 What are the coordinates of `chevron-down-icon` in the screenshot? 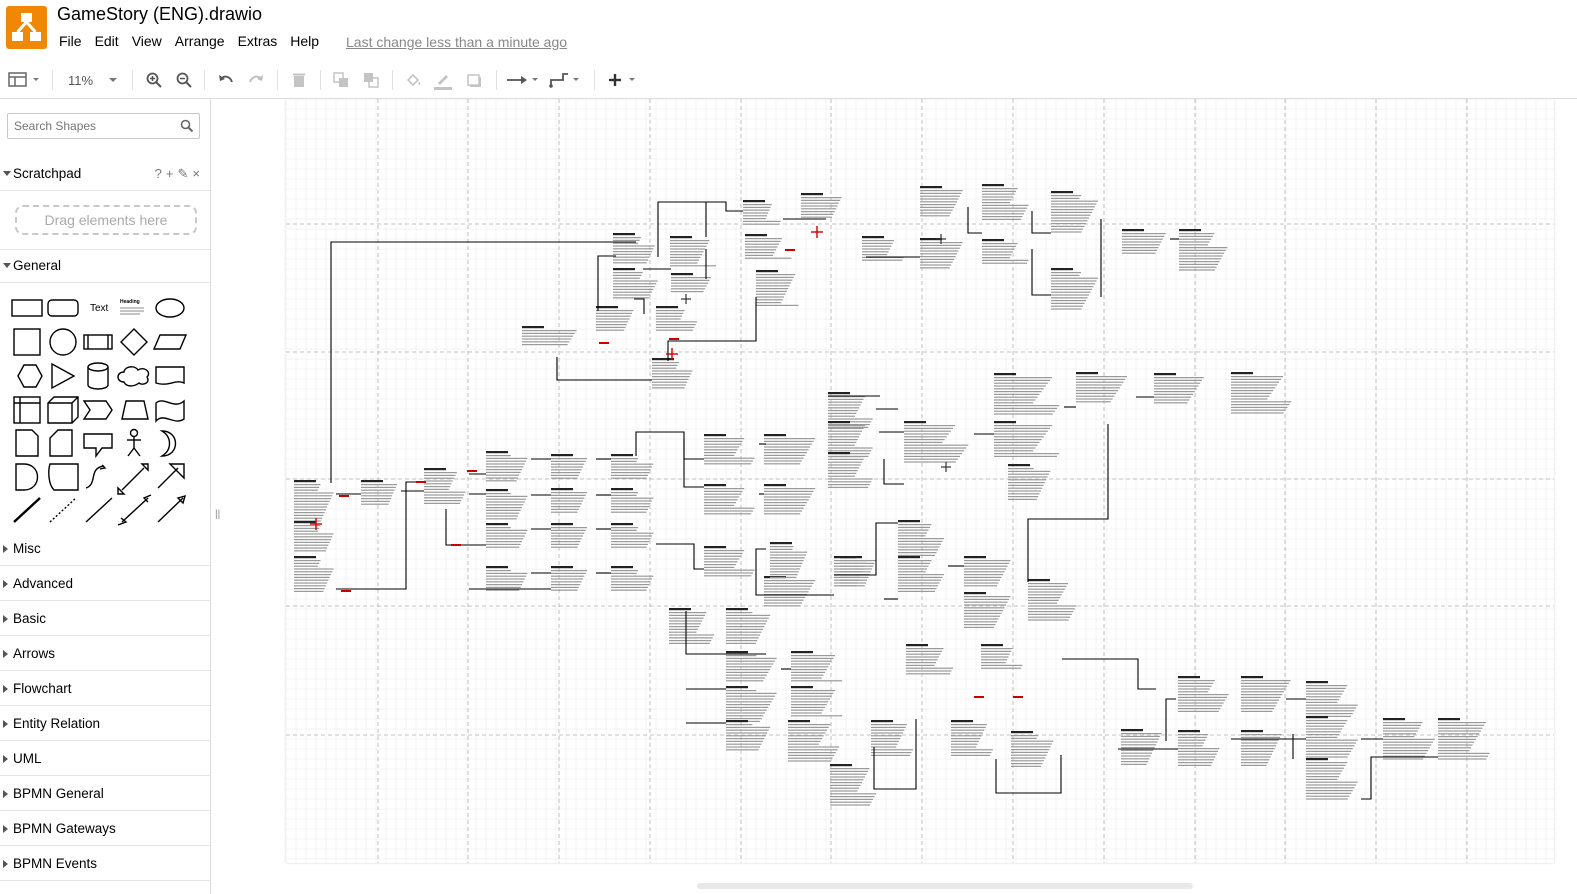 It's located at (7, 265).